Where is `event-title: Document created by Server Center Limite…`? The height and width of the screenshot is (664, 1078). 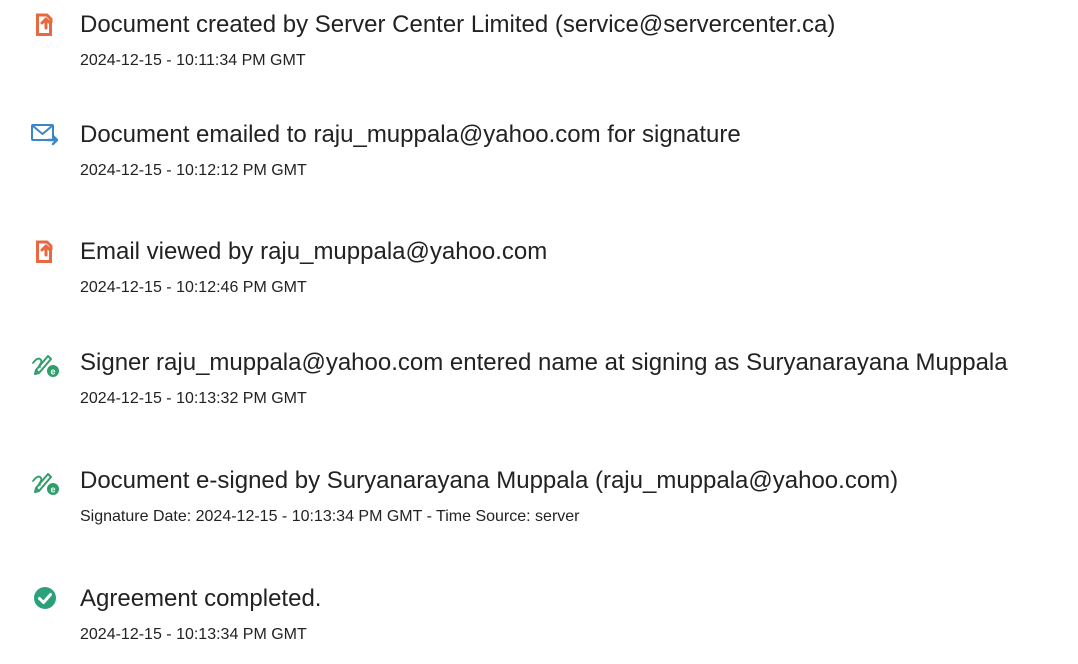
event-title: Document created by Server Center Limite… is located at coordinates (458, 24).